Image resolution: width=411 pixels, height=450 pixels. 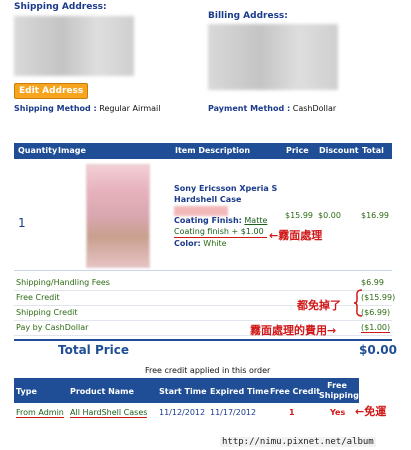 I want to click on item-description: Sony Ericsson Xperia S Hardshell Case, so click(x=225, y=199).